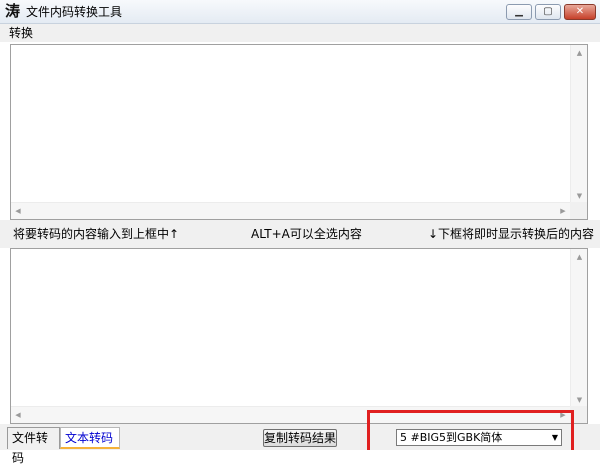 The height and width of the screenshot is (468, 600). I want to click on menu-bar: 转换, so click(300, 33).